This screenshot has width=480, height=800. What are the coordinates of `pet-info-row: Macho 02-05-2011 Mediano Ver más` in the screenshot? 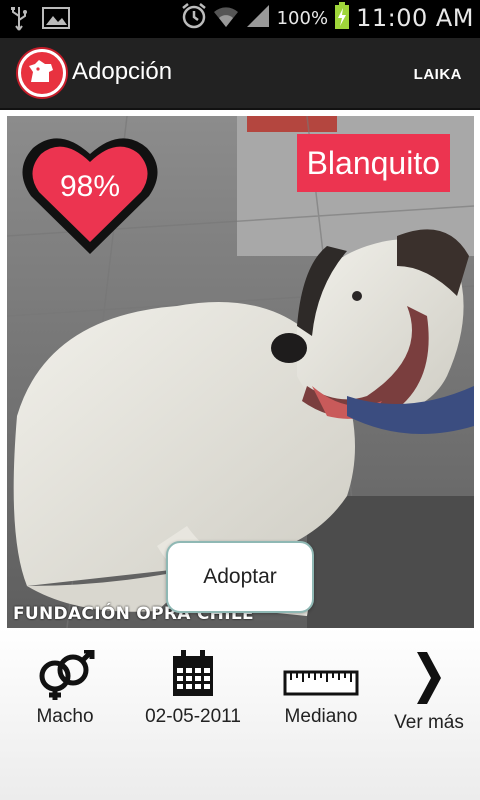 It's located at (240, 704).